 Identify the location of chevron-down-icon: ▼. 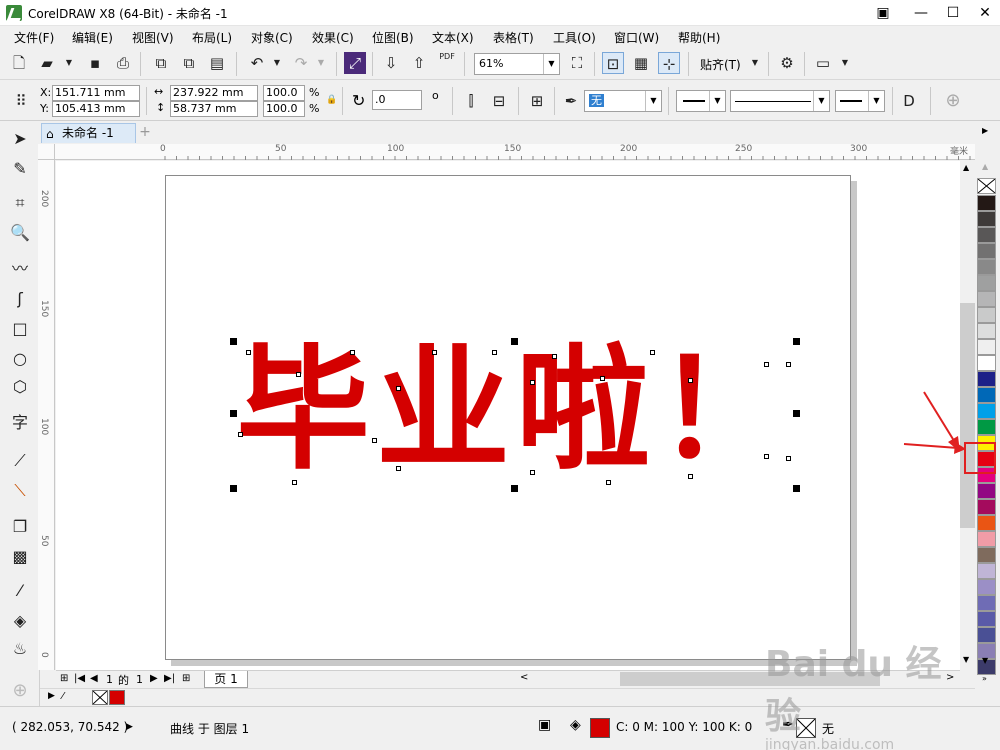
(69, 63).